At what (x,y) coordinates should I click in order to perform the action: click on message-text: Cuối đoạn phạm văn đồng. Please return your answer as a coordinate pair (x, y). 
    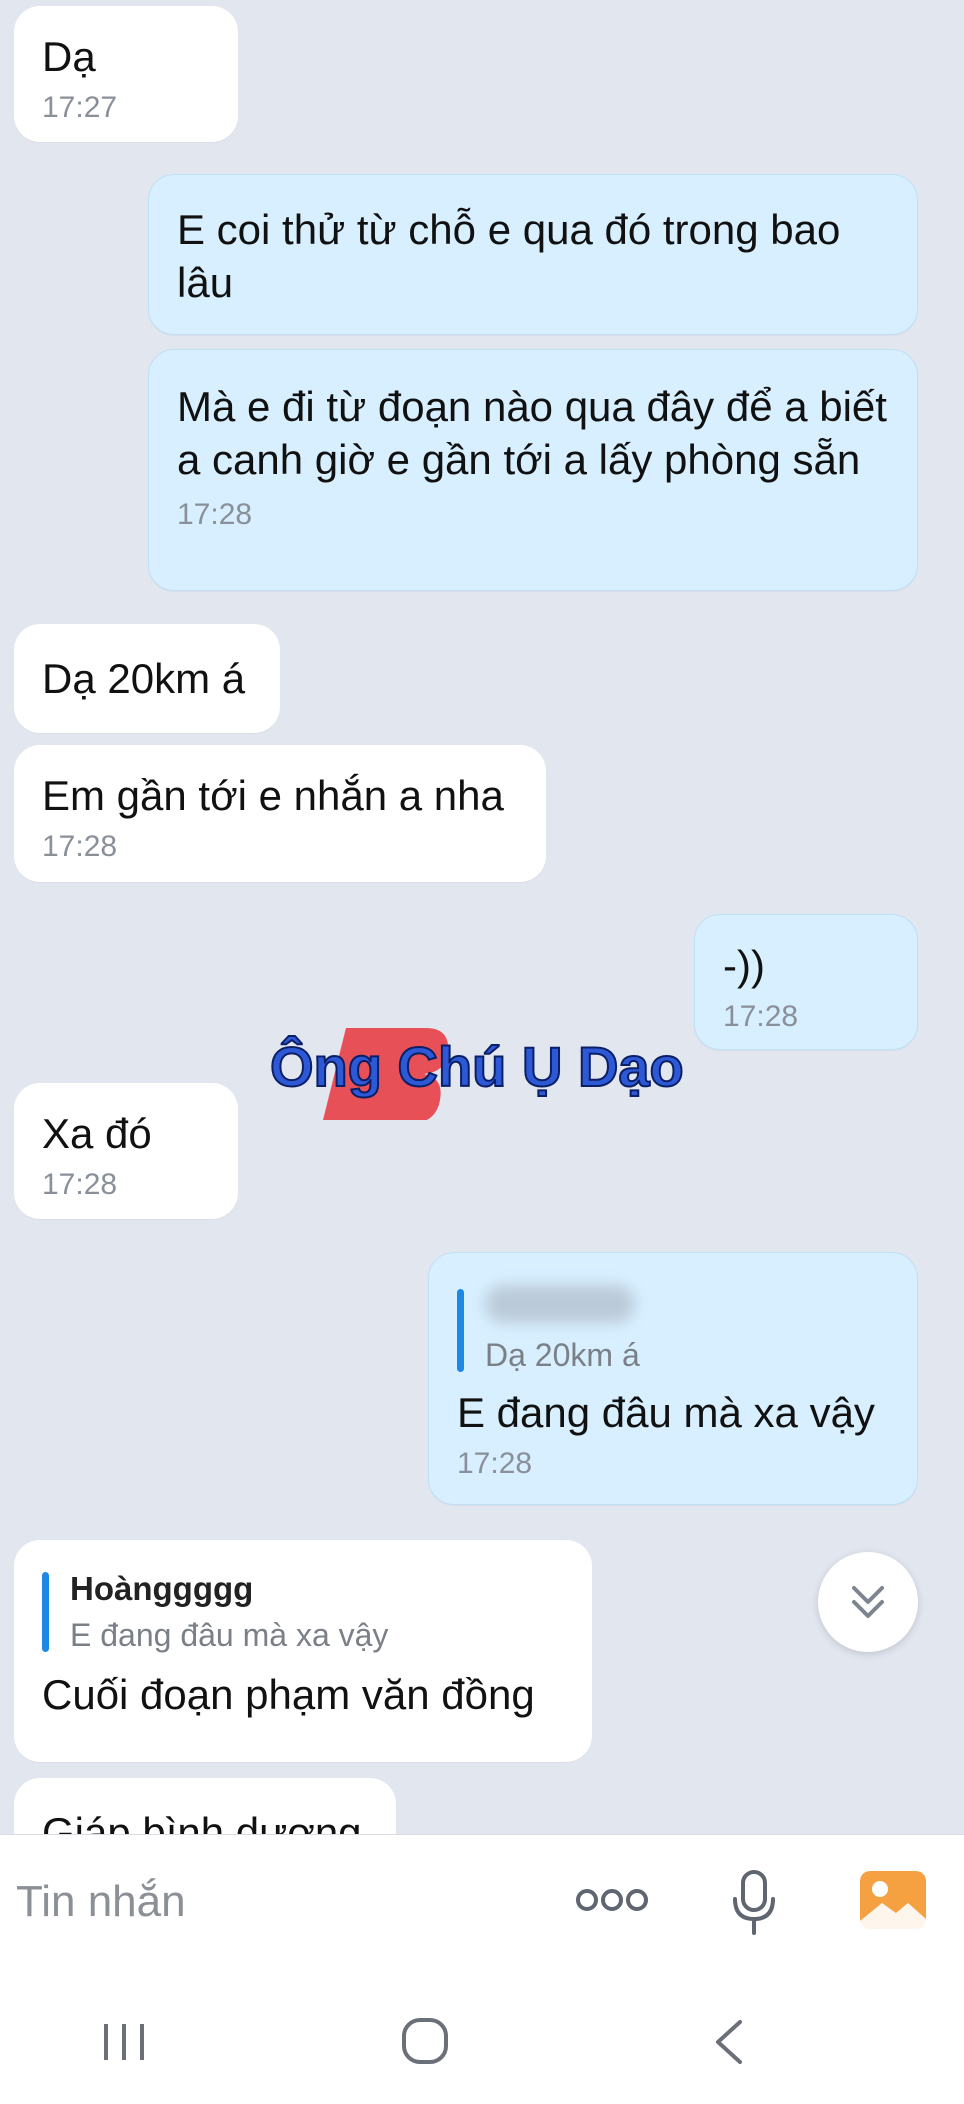
    Looking at the image, I should click on (288, 1694).